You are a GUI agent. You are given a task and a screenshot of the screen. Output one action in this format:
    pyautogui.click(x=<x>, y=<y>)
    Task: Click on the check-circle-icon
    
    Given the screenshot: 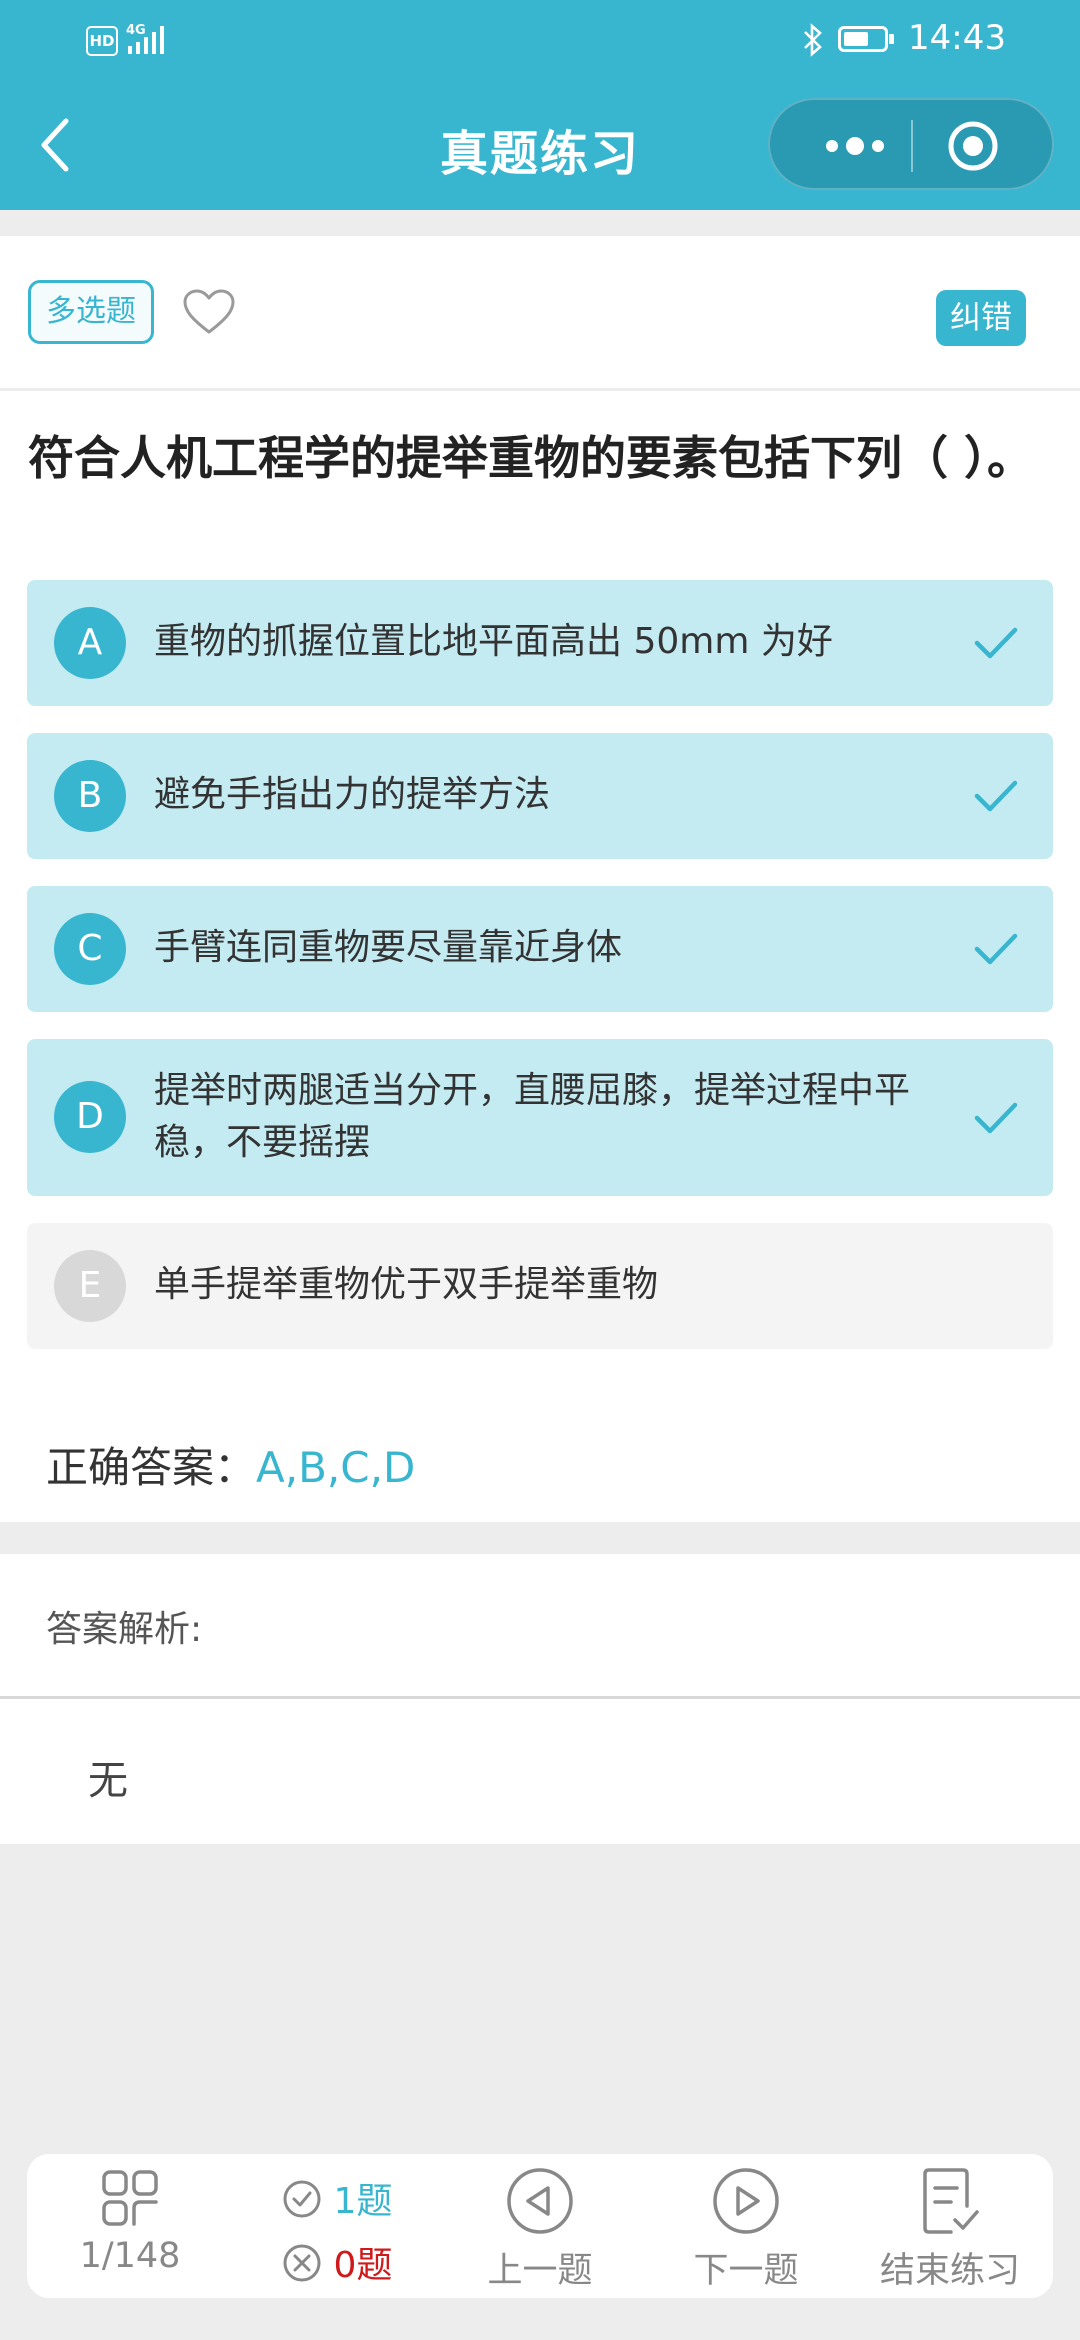 What is the action you would take?
    pyautogui.click(x=302, y=2199)
    